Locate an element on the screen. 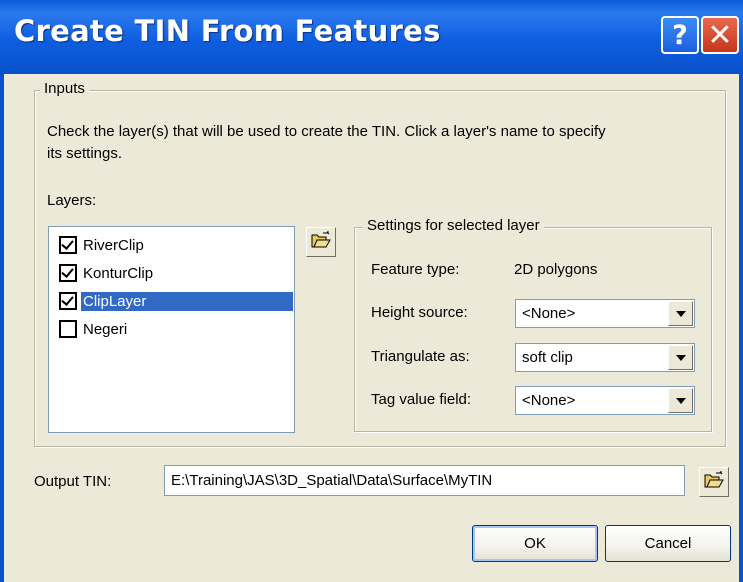  layer-item-riverclip: RiverClip is located at coordinates (102, 245).